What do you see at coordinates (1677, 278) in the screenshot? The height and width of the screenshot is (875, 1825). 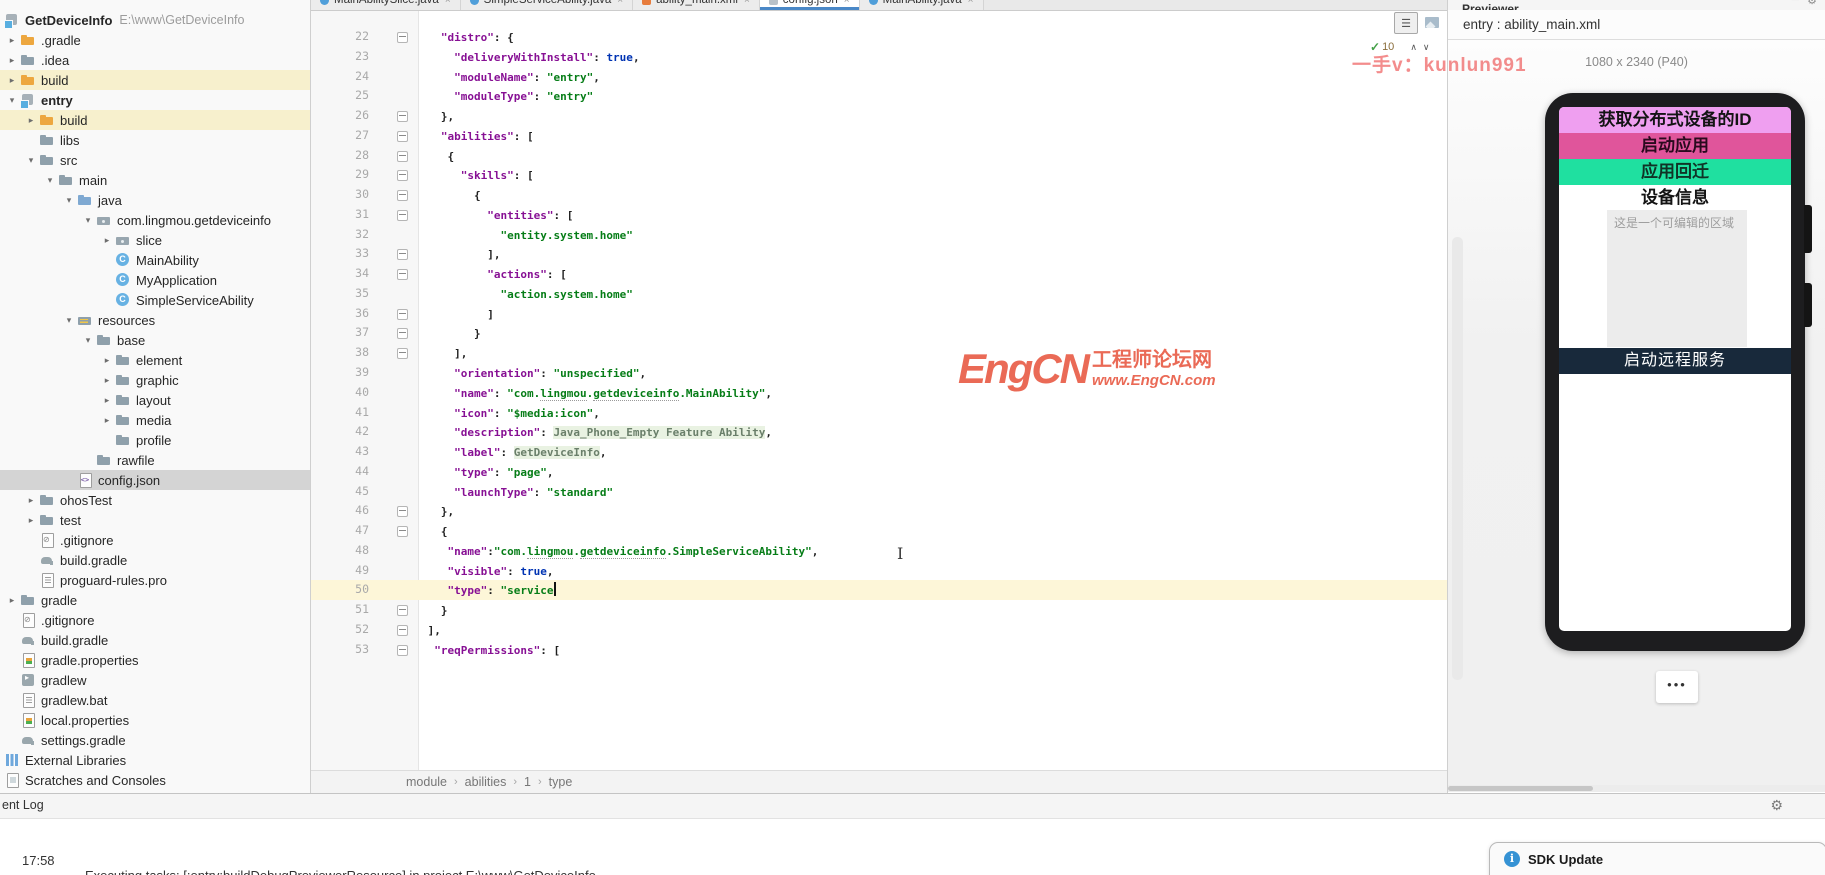 I see `editable-textarea: 这是一个可编辑的区域` at bounding box center [1677, 278].